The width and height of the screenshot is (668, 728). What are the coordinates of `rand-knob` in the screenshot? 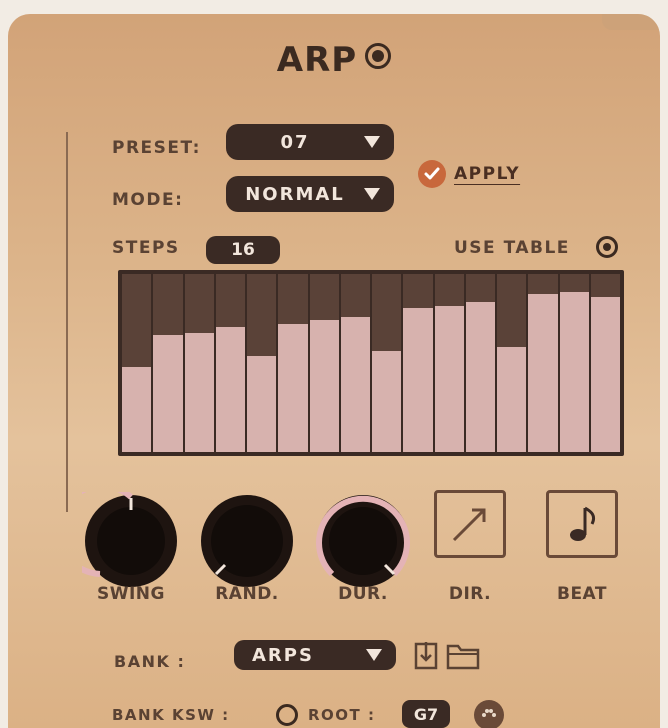 It's located at (247, 541).